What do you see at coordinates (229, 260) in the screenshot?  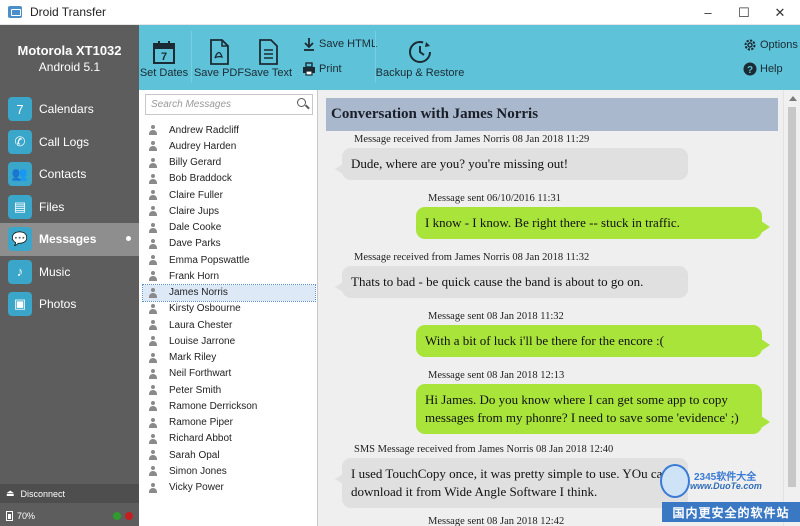 I see `contact-item: Emma Popswattle` at bounding box center [229, 260].